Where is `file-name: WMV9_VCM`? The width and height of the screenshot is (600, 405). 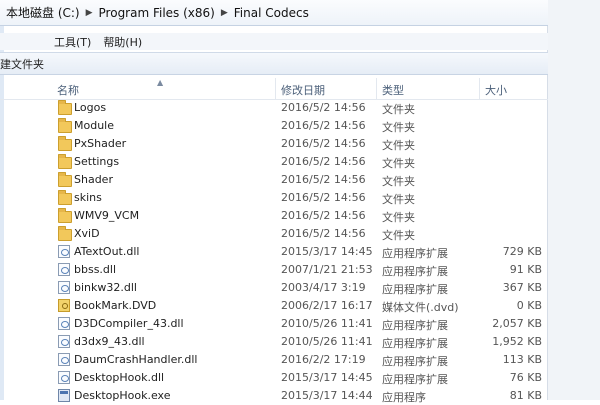 file-name: WMV9_VCM is located at coordinates (107, 215).